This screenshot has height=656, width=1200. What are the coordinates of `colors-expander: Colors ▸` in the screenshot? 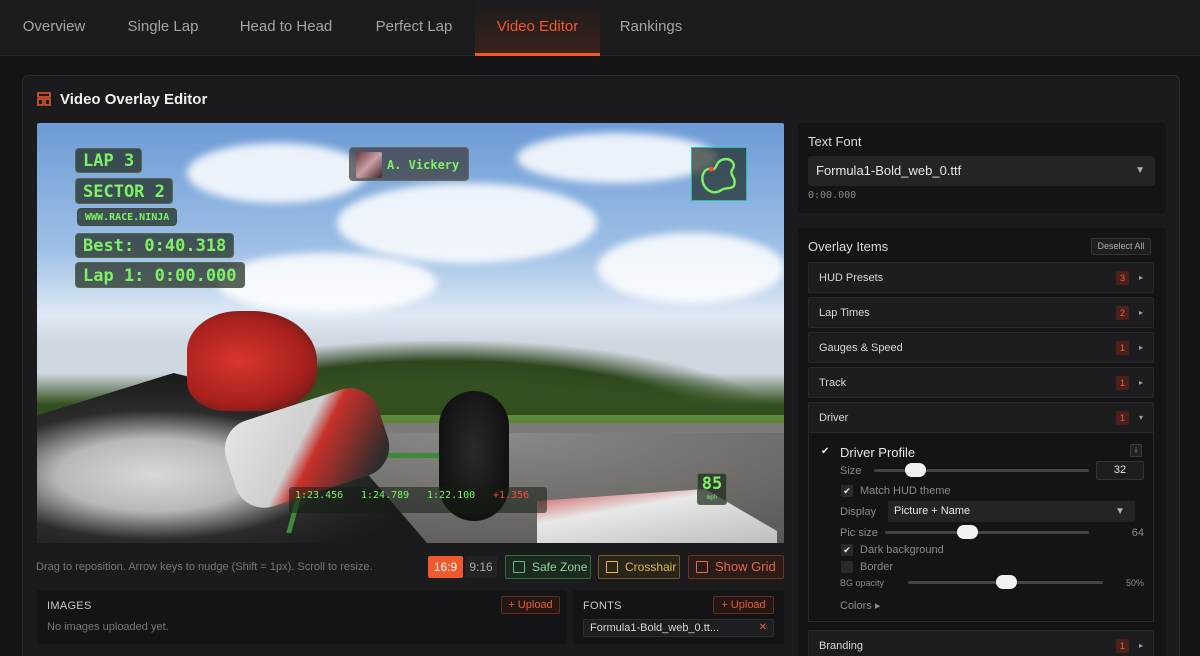 It's located at (860, 605).